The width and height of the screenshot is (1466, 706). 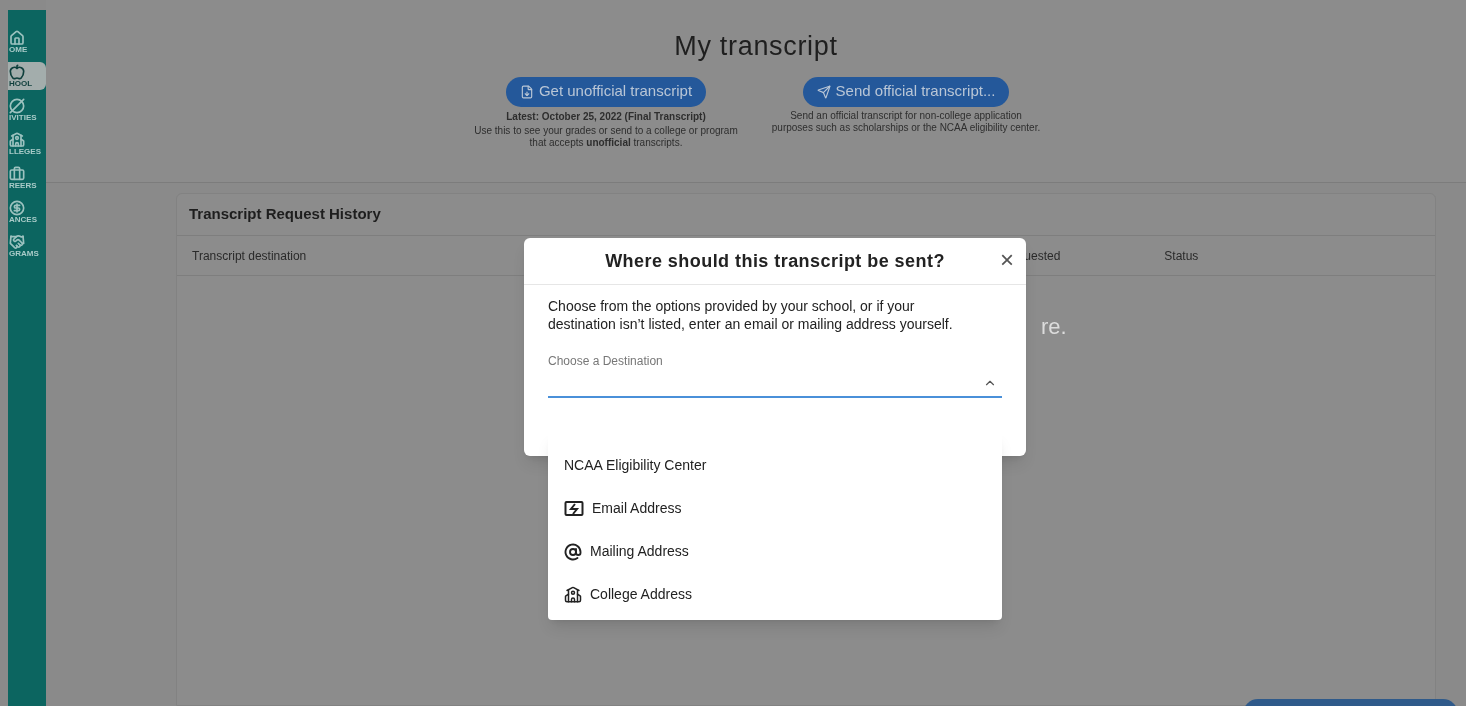 I want to click on button-description: Send an official transcript for non-college application purposes such as scholarships or the NCAA eligibility center., so click(x=906, y=121).